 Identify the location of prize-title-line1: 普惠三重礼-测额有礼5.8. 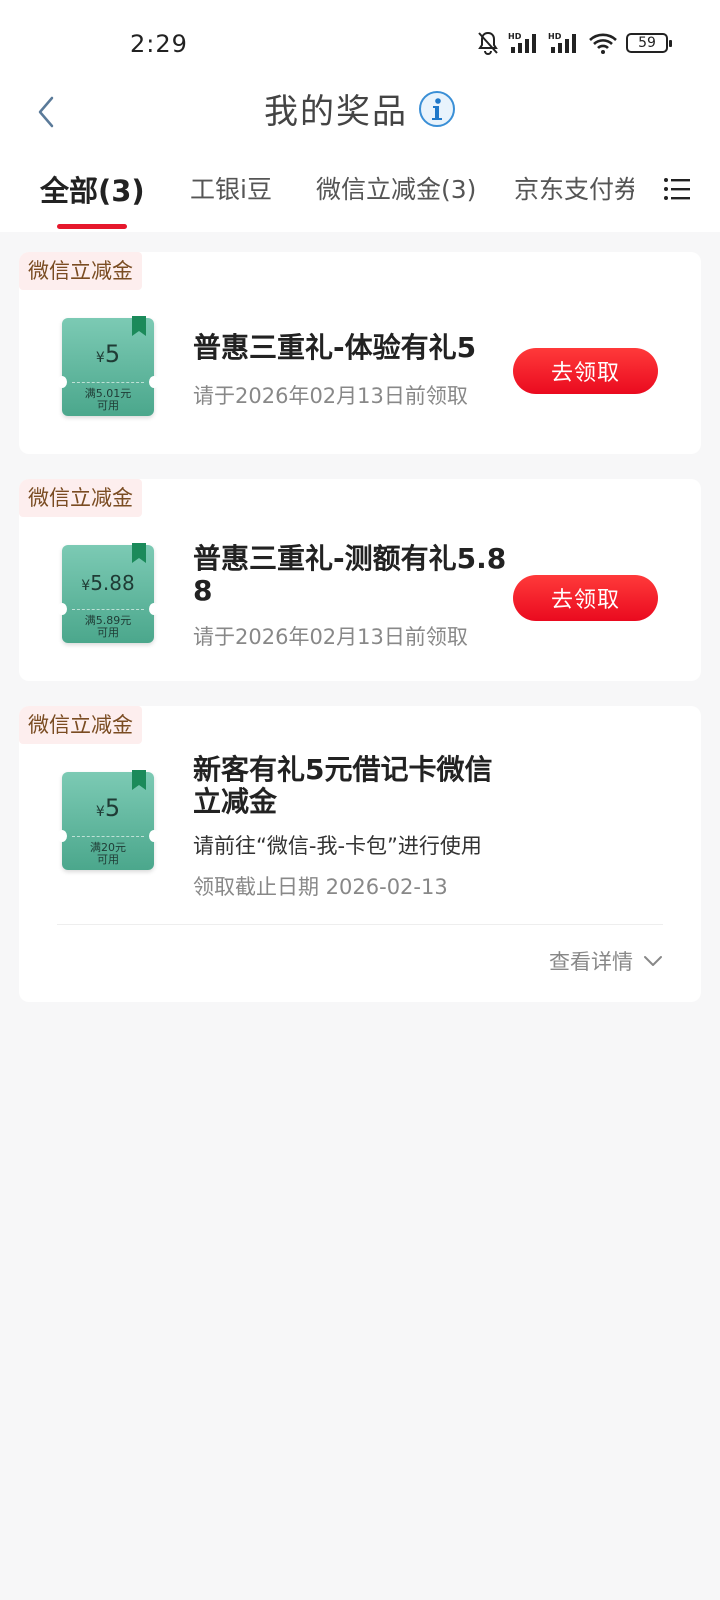
(350, 558).